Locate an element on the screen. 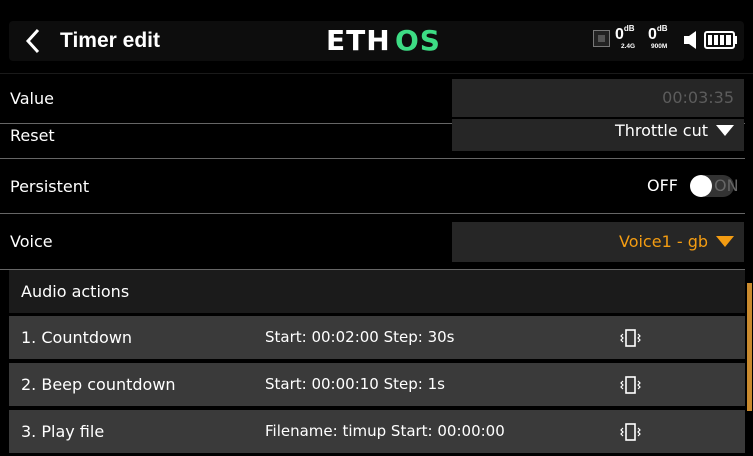 The image size is (753, 456). receiver-icon is located at coordinates (601, 38).